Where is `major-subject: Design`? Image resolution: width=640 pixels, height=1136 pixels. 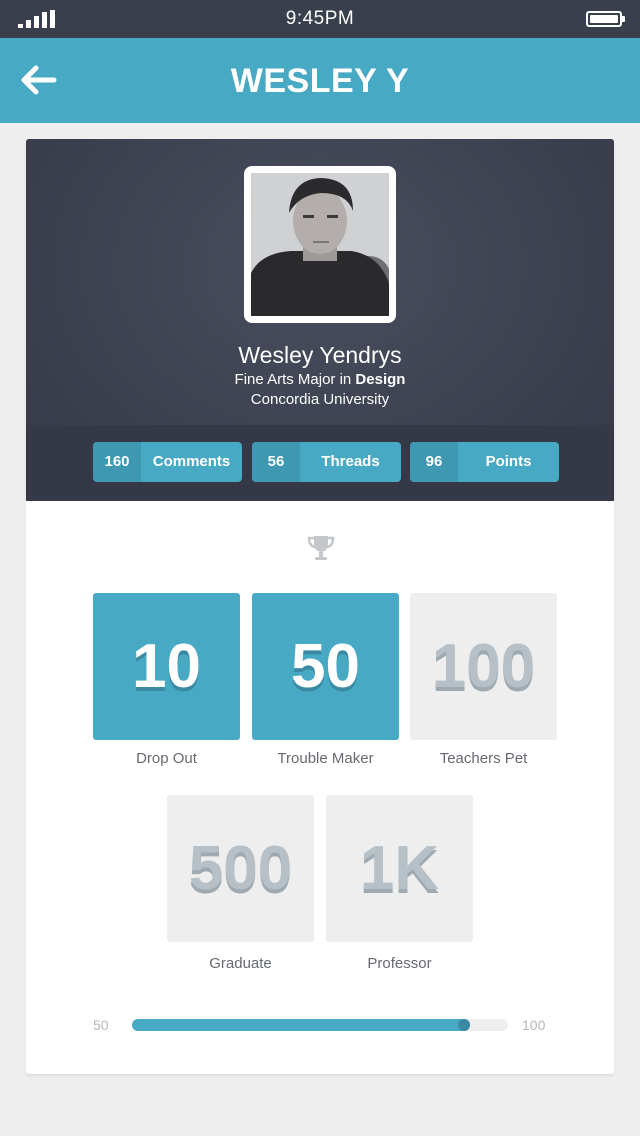 major-subject: Design is located at coordinates (380, 379).